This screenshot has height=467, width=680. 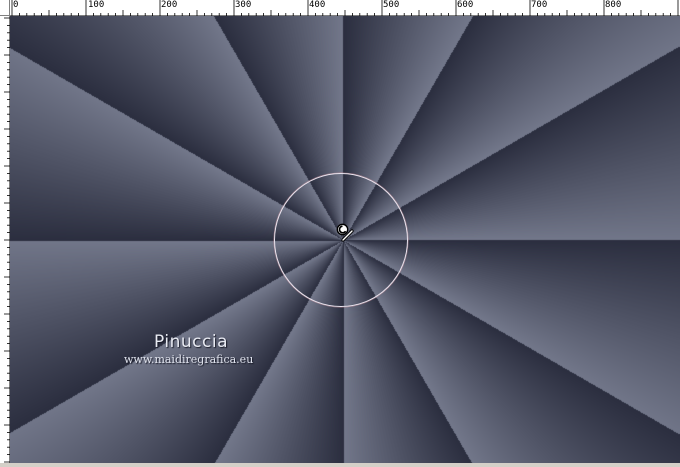 I want to click on ruler-corner, so click(x=5, y=8).